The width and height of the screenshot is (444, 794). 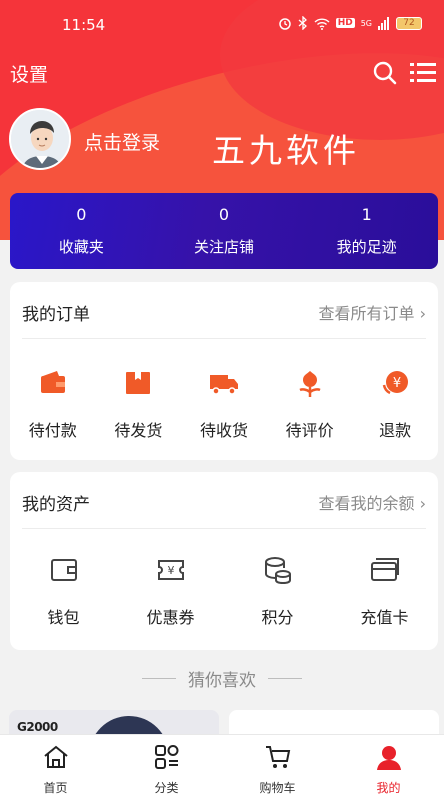 I want to click on search-icon, so click(x=385, y=73).